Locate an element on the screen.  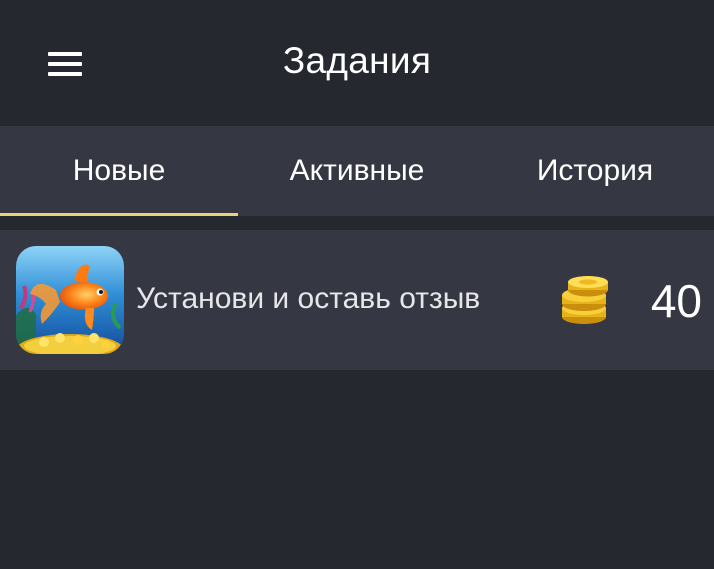
page-title: Задания is located at coordinates (357, 60).